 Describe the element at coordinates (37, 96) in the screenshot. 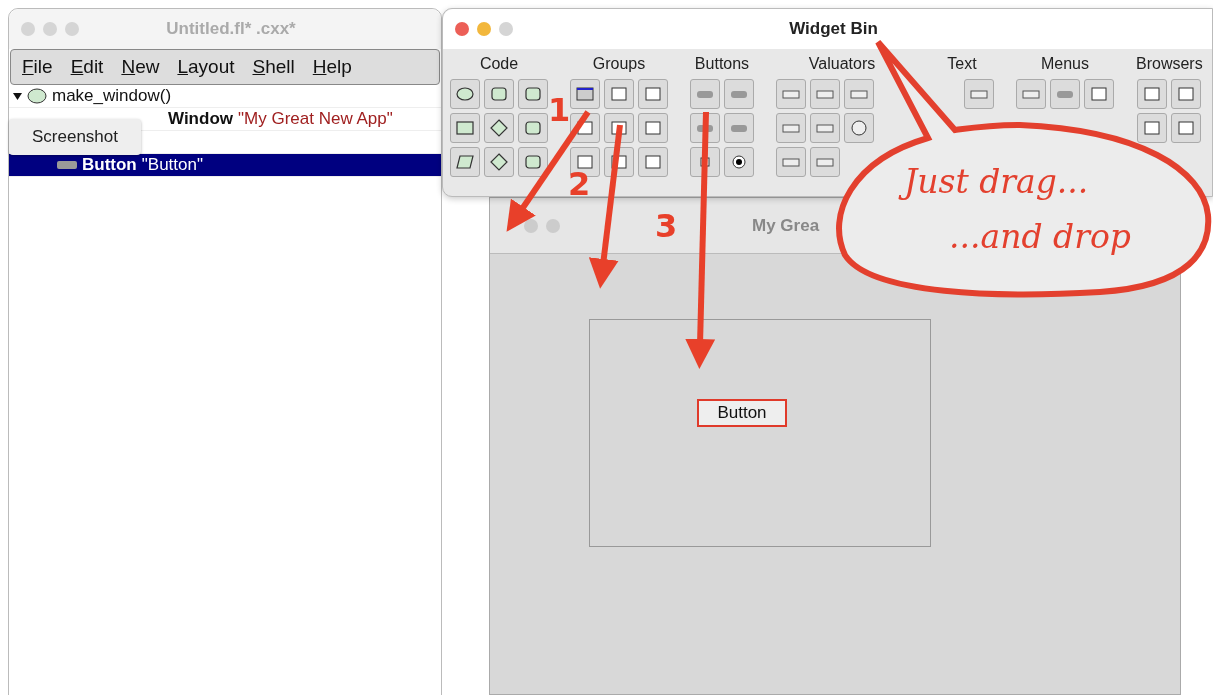

I see `oval-icon` at that location.